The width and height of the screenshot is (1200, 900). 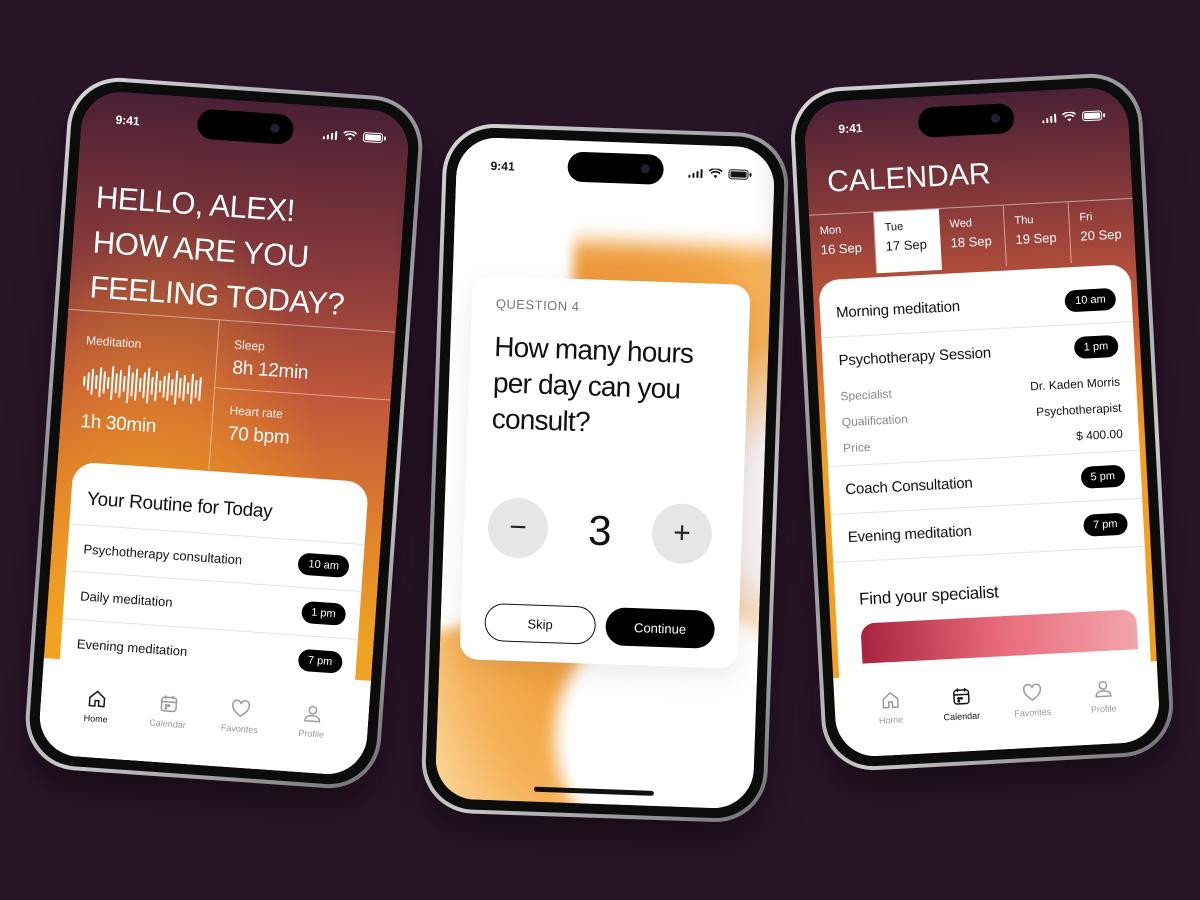 I want to click on day-fri: Fri 20 Sep, so click(x=1102, y=231).